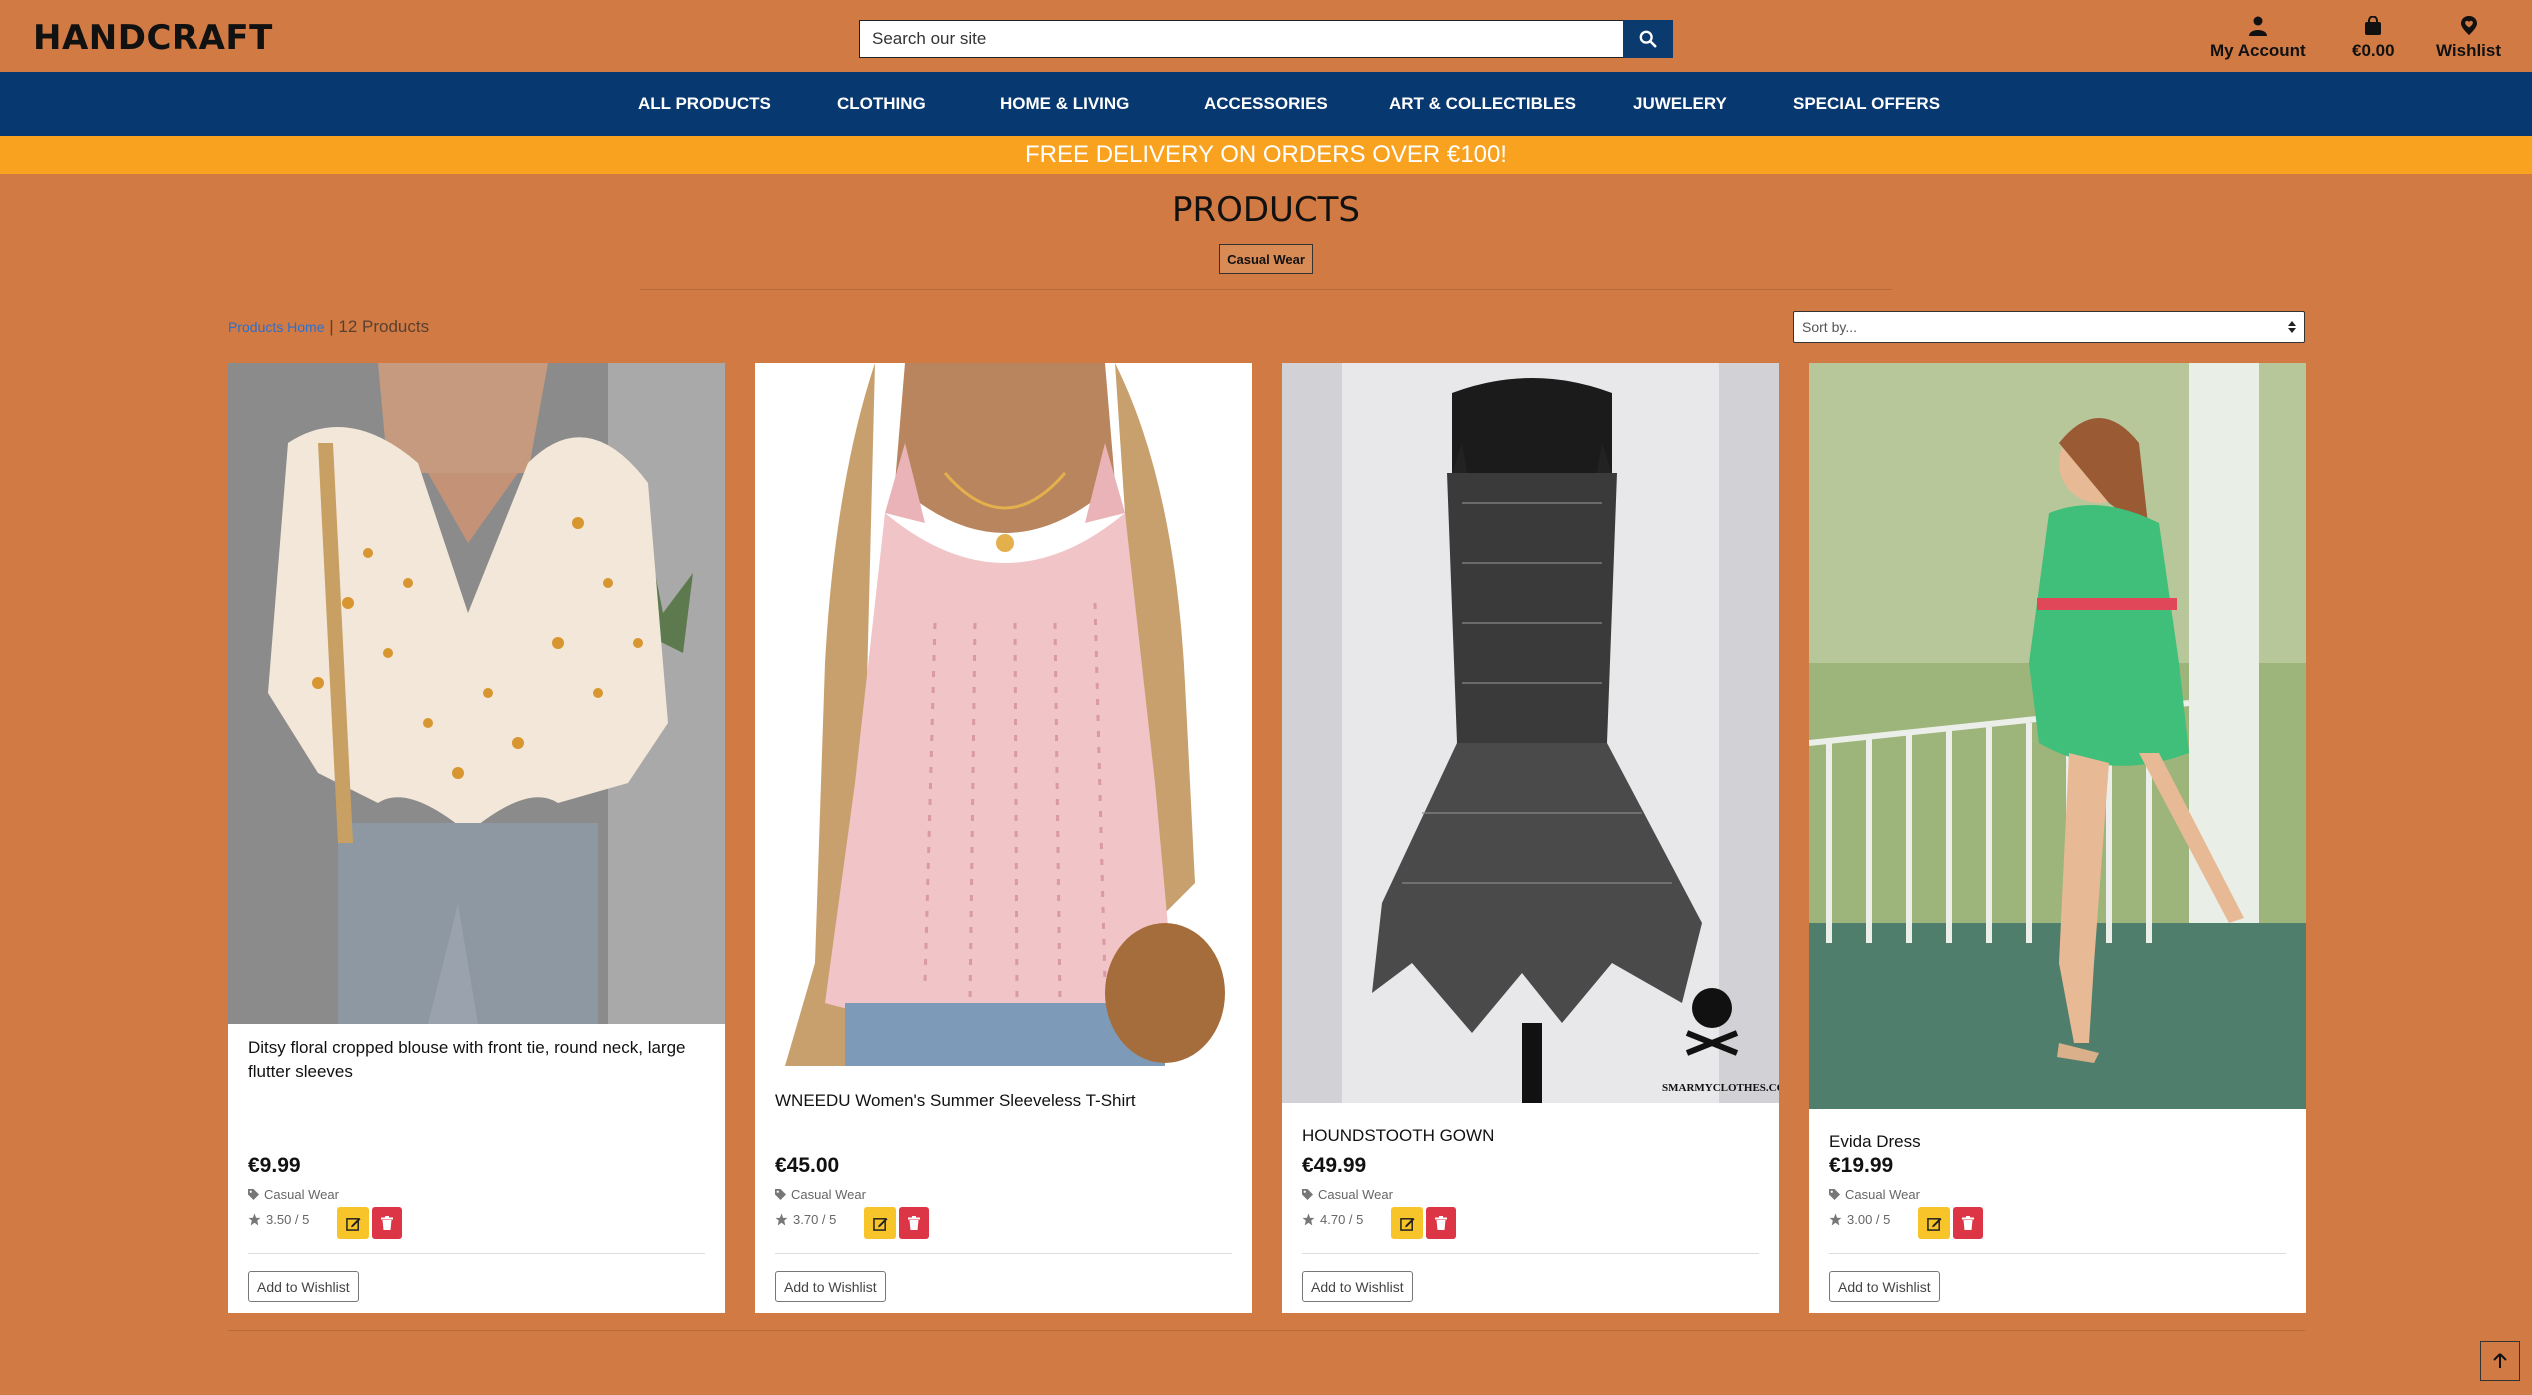 This screenshot has height=1395, width=2532. What do you see at coordinates (288, 1219) in the screenshot?
I see `product-rating-value: 3.50 / 5` at bounding box center [288, 1219].